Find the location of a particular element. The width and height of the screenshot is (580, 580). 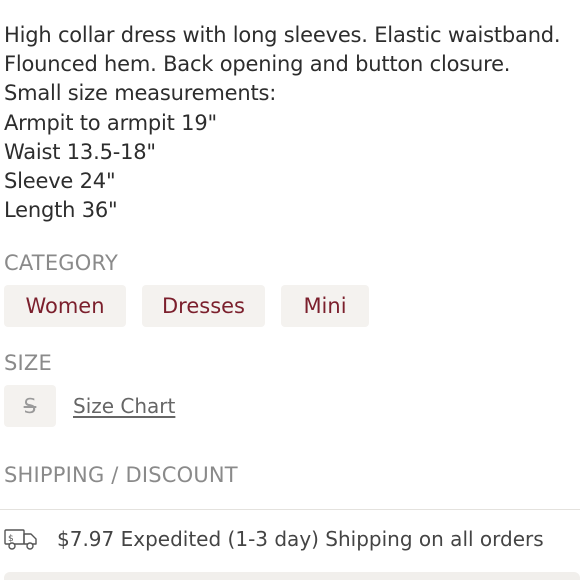

description-line: Length 36" is located at coordinates (61, 210).